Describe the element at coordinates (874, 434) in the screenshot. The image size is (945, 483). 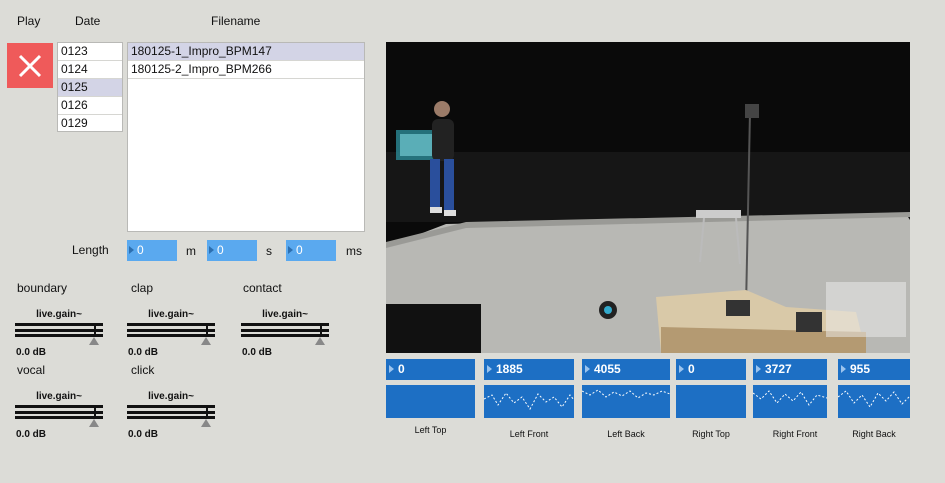
I see `sensor-label: Right Back` at that location.